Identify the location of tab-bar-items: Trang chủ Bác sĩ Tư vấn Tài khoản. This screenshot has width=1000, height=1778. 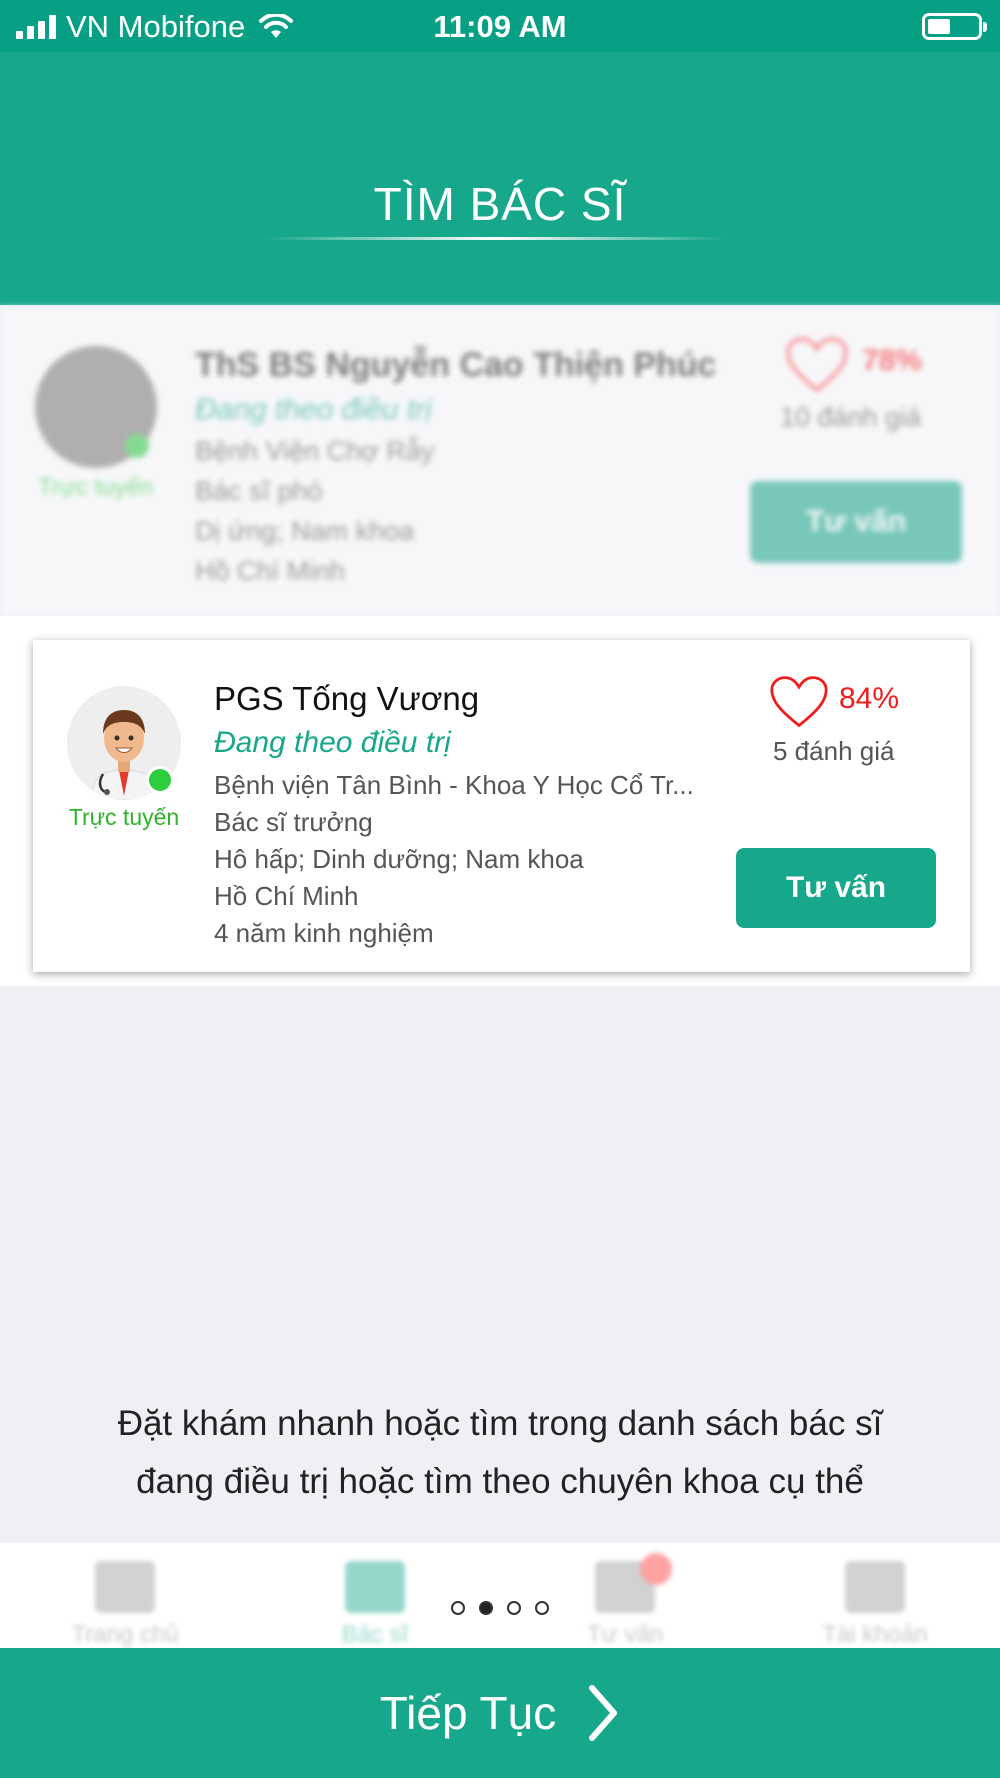
(500, 1595).